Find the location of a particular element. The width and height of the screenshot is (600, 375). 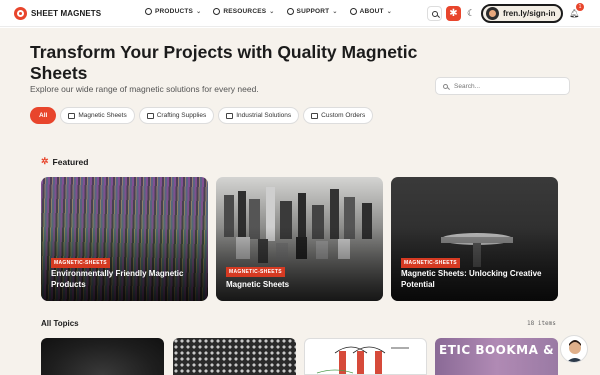

chip-label: Magnetic Sheets is located at coordinates (102, 115).